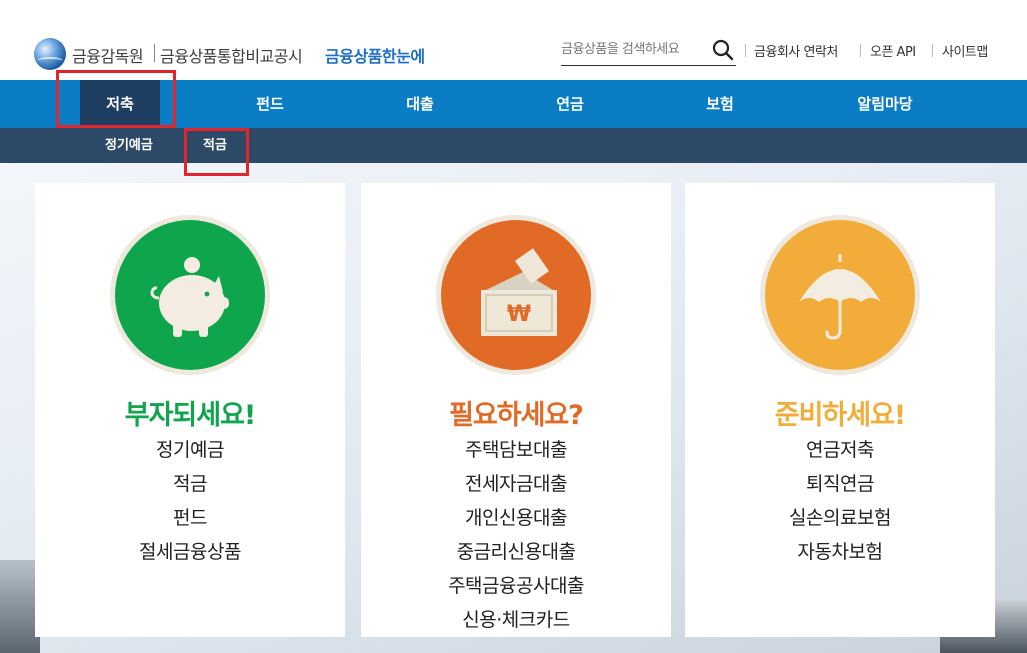  What do you see at coordinates (516, 620) in the screenshot?
I see `link-credit-check-card: 신용·체크카드` at bounding box center [516, 620].